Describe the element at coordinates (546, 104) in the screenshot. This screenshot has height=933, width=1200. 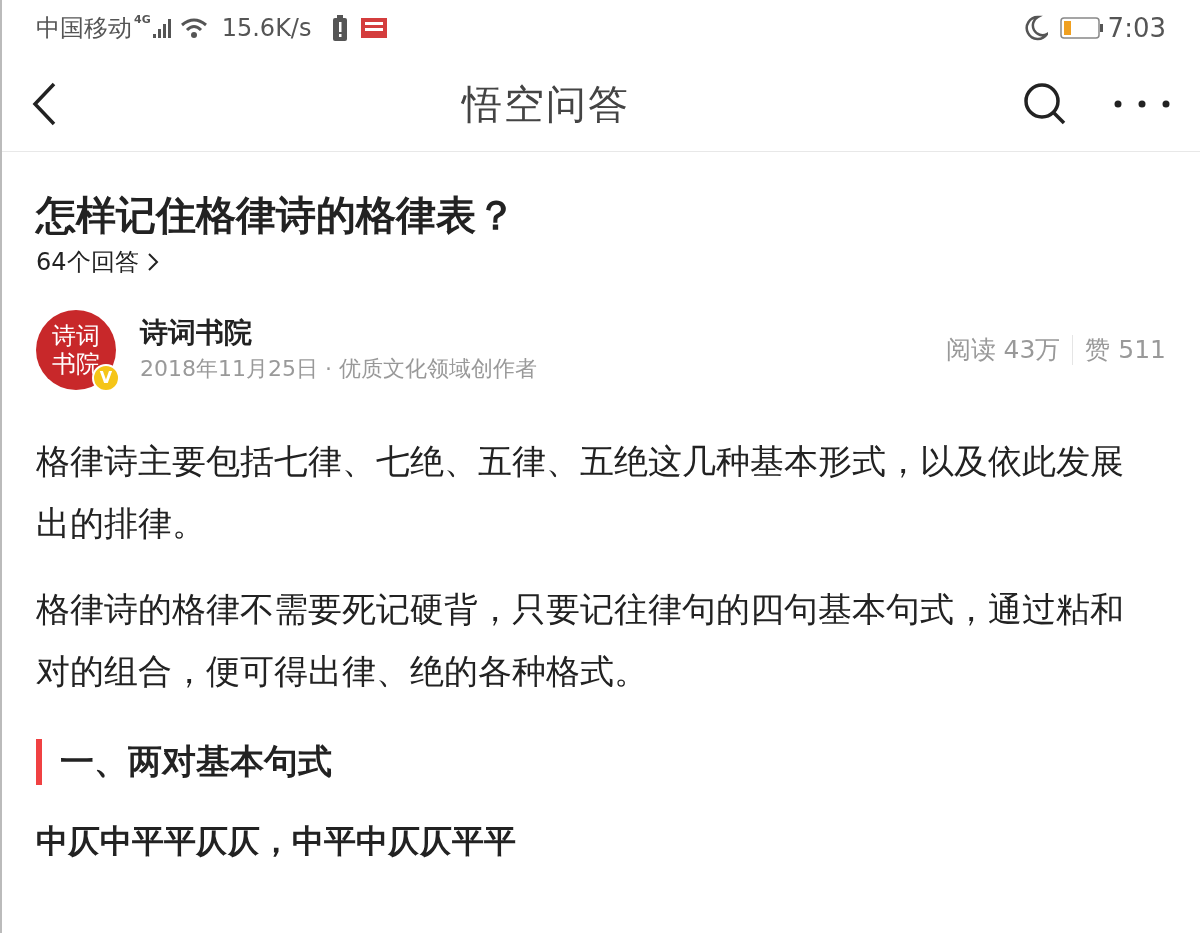
I see `app-logo-title: 悟空问答` at that location.